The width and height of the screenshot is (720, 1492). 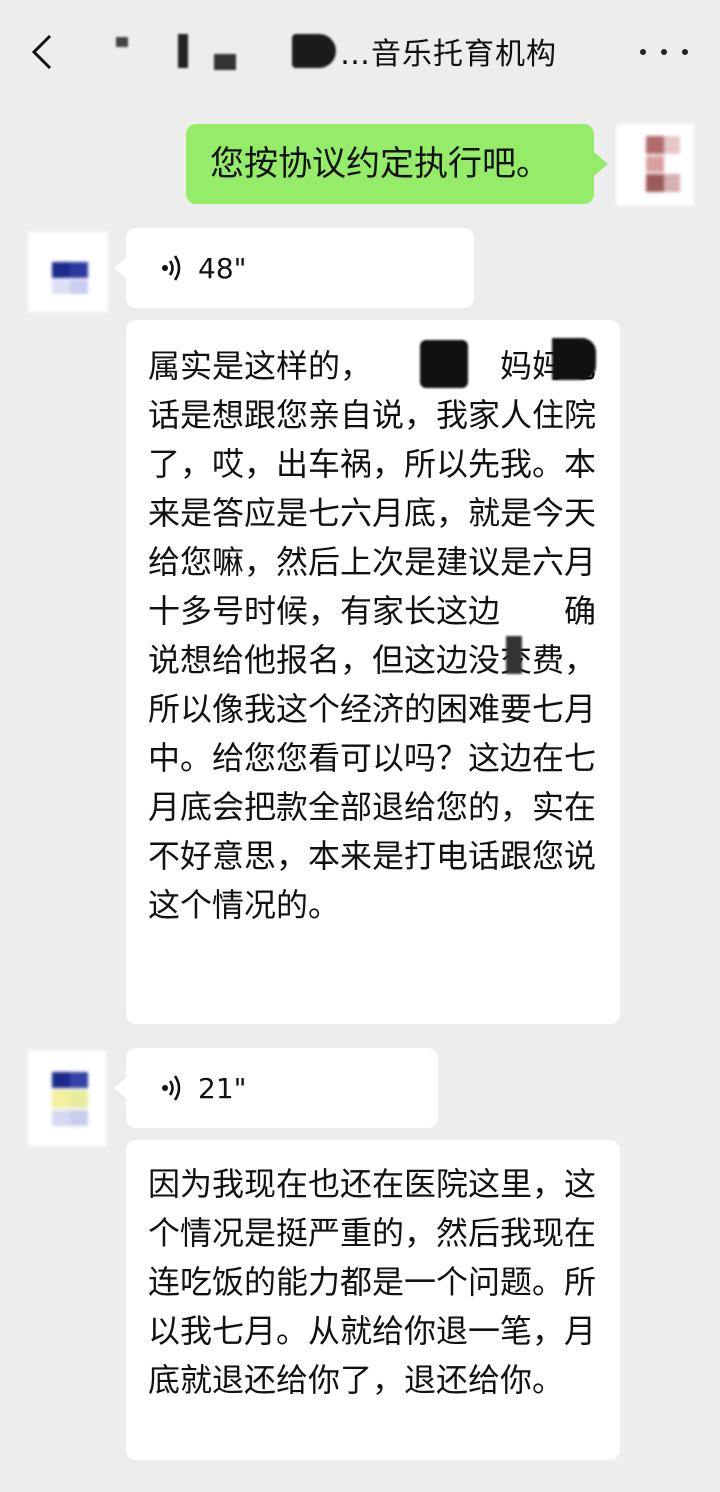 What do you see at coordinates (655, 165) in the screenshot?
I see `self-avatar` at bounding box center [655, 165].